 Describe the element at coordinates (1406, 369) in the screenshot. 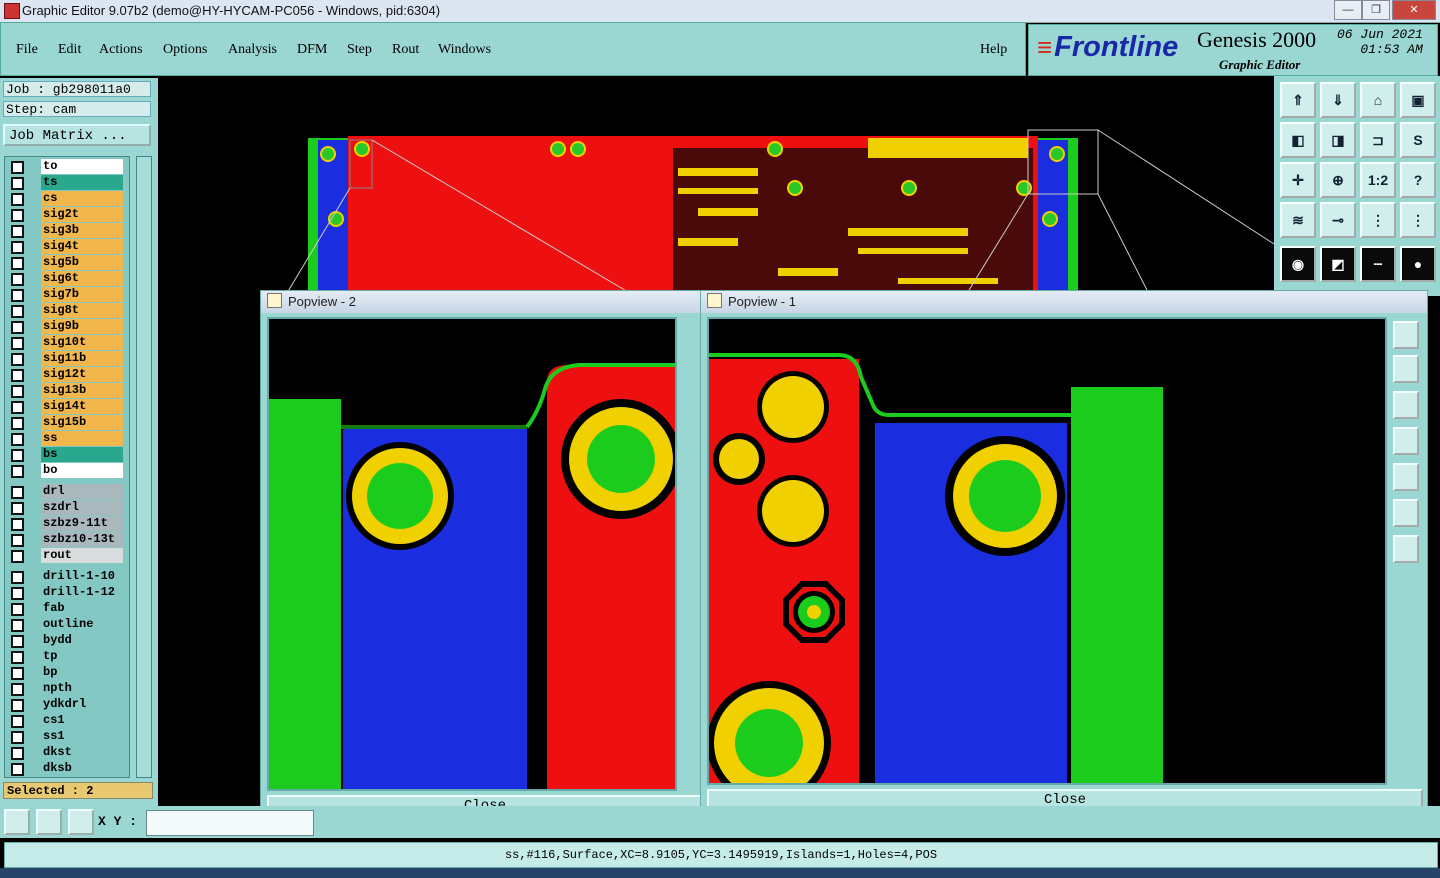

I see `popview-pan-up-icon` at that location.